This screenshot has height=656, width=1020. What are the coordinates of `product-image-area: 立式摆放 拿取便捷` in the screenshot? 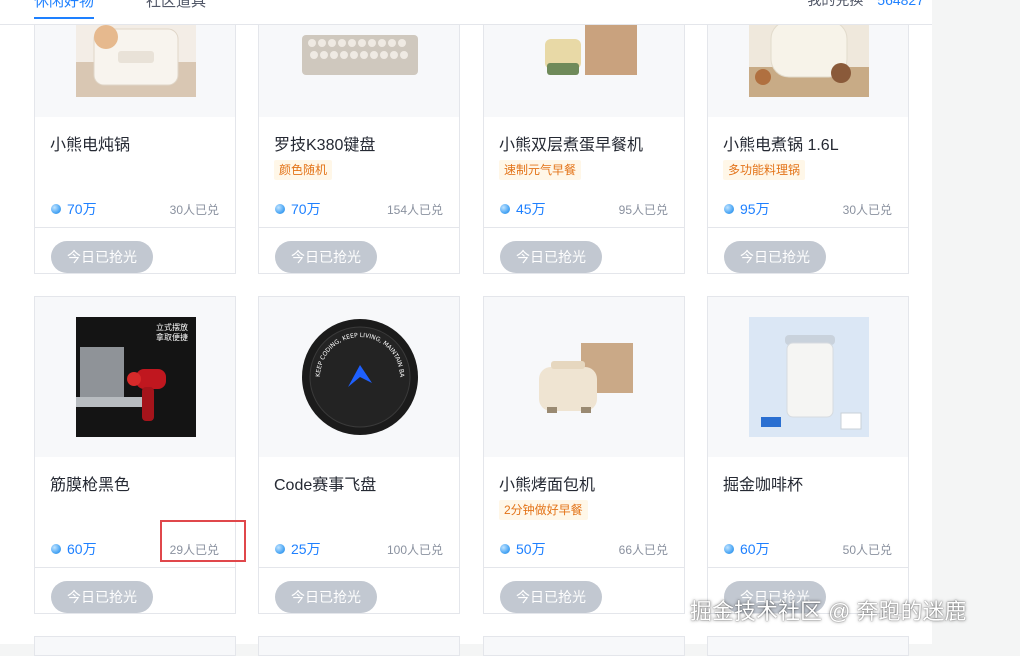 It's located at (135, 377).